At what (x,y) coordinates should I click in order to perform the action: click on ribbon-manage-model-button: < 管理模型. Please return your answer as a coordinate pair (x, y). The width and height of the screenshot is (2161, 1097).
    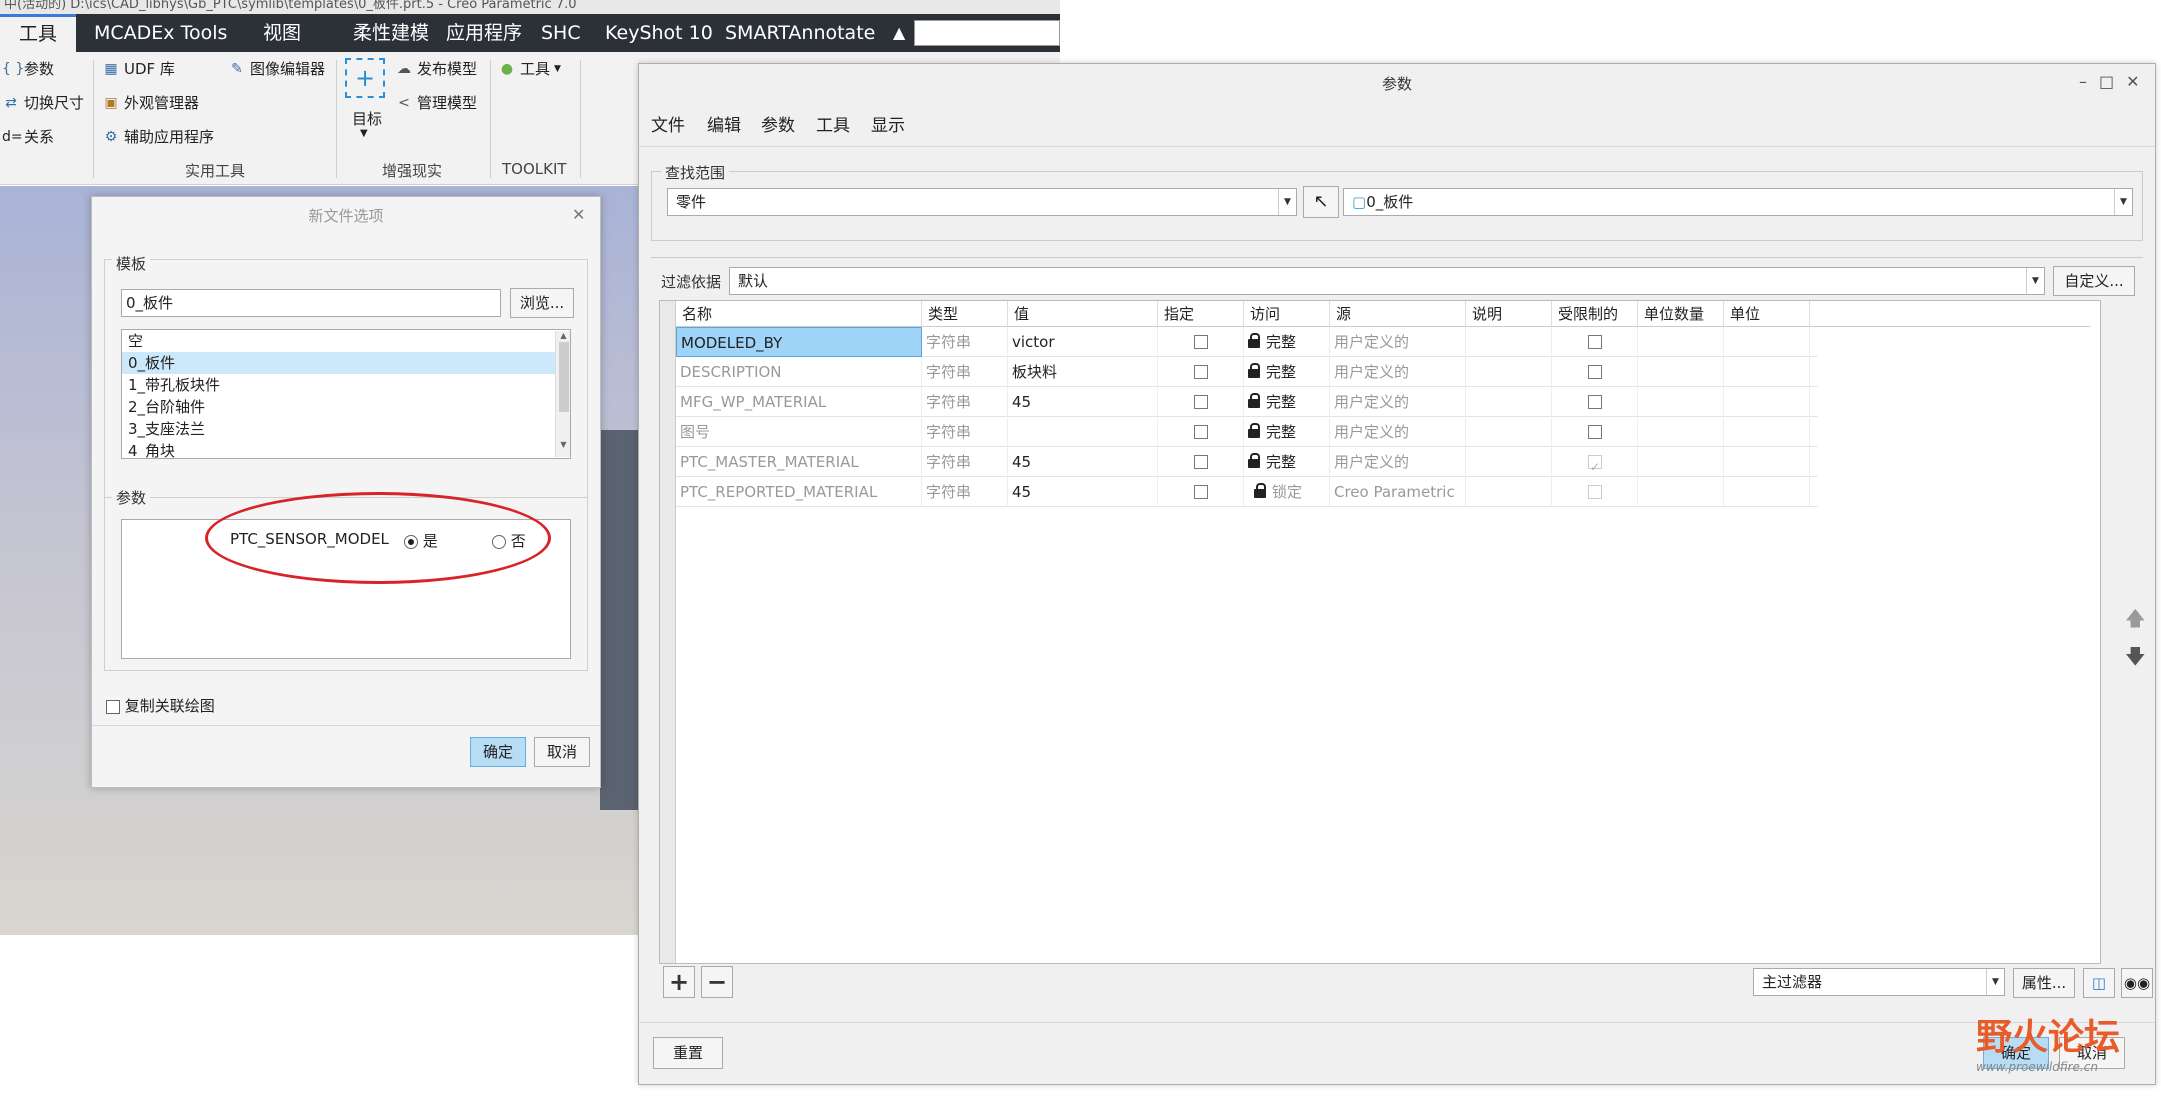
    Looking at the image, I should click on (436, 102).